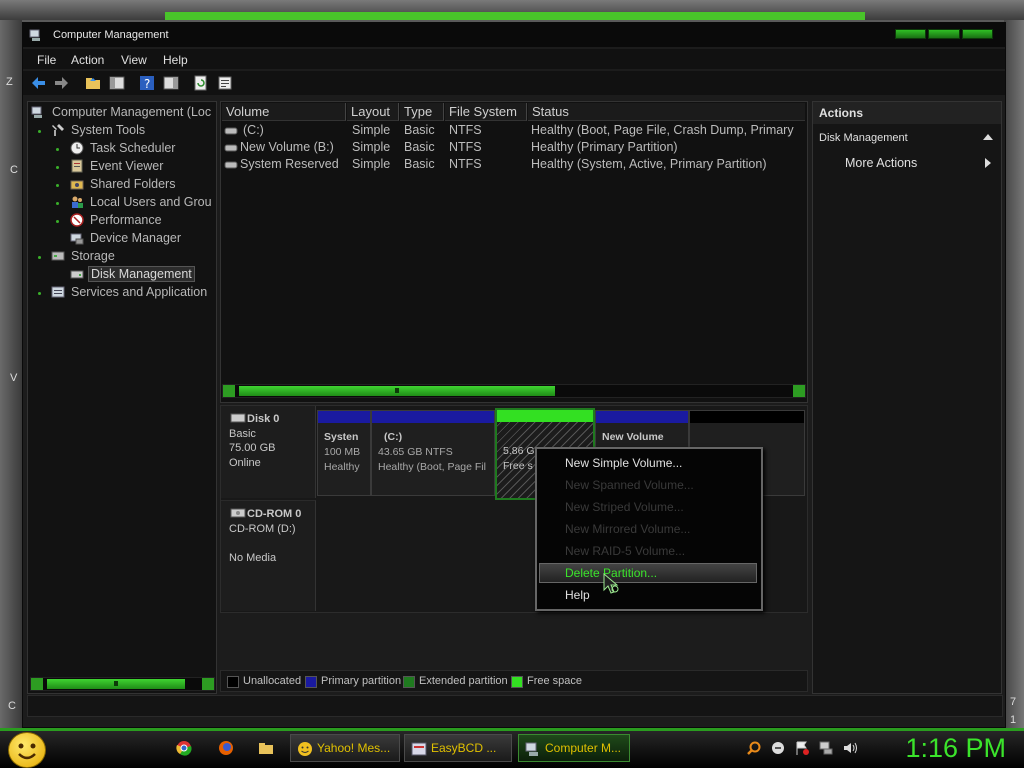  I want to click on device-manager-icon, so click(77, 239).